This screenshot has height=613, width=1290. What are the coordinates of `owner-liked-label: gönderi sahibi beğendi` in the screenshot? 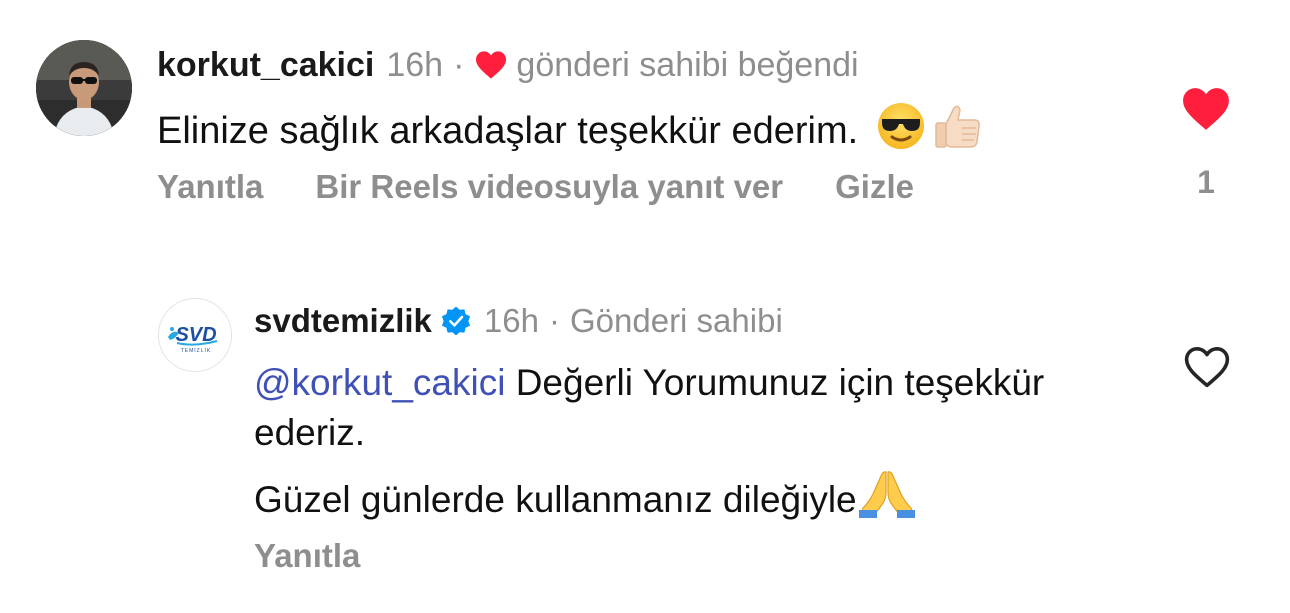 It's located at (687, 64).